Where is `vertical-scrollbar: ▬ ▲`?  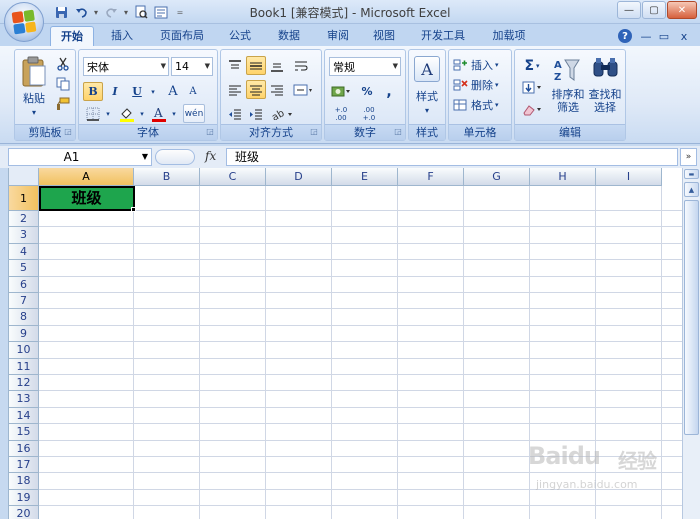
vertical-scrollbar: ▬ ▲ is located at coordinates (691, 343).